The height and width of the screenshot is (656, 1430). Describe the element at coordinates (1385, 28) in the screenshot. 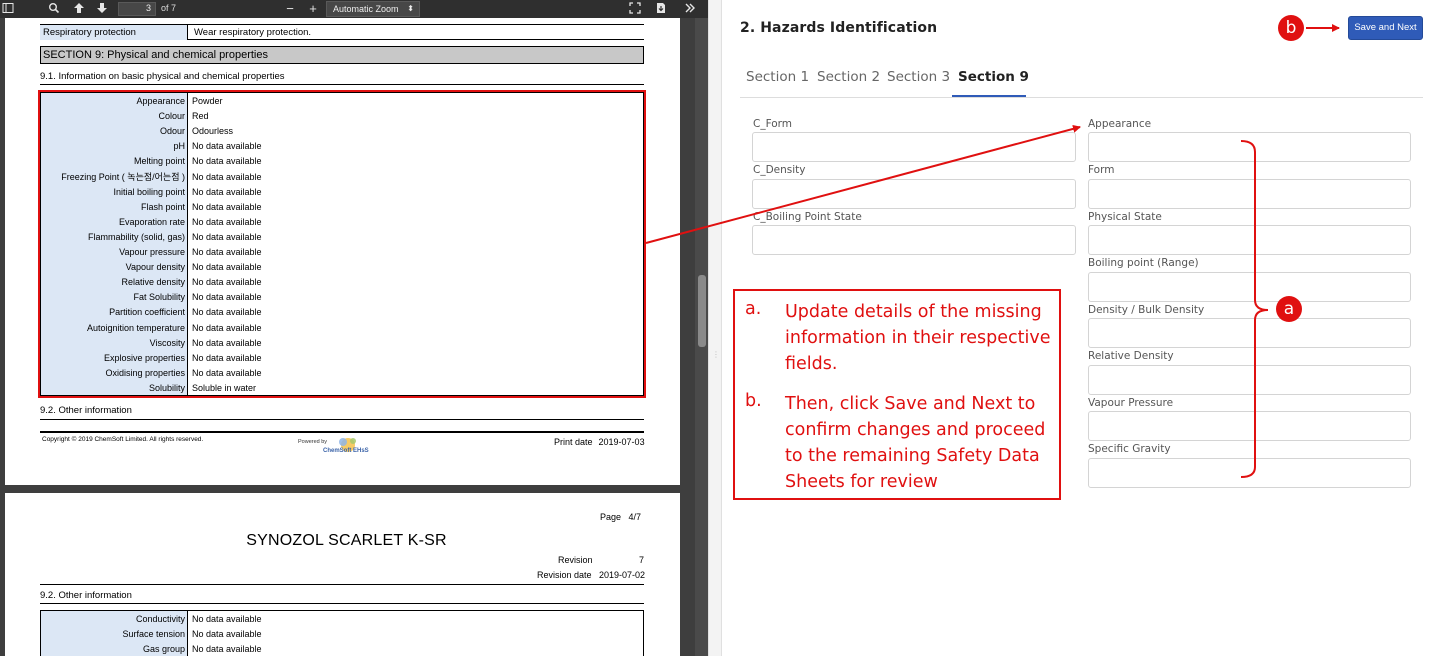

I see `save-and-next-button: Save and Next` at that location.